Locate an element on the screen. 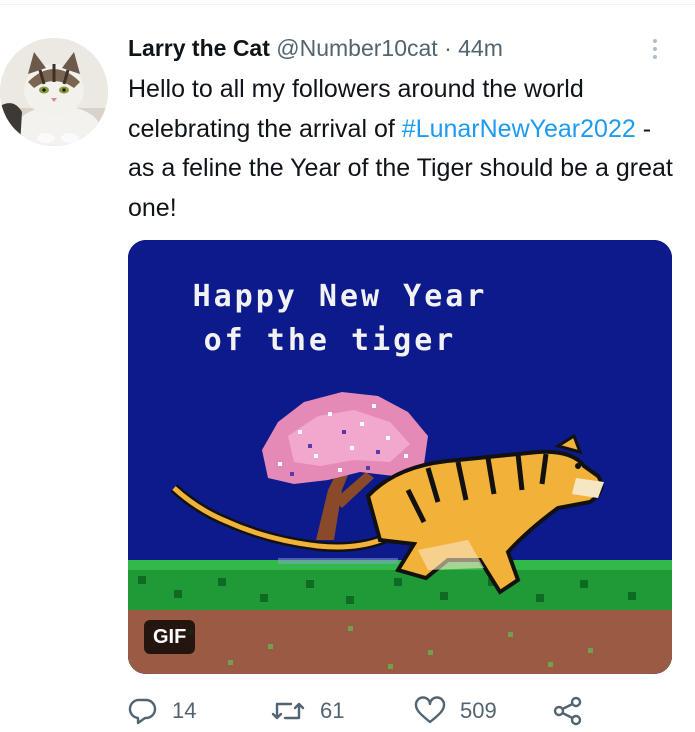  retweet-button: 61 is located at coordinates (307, 711).